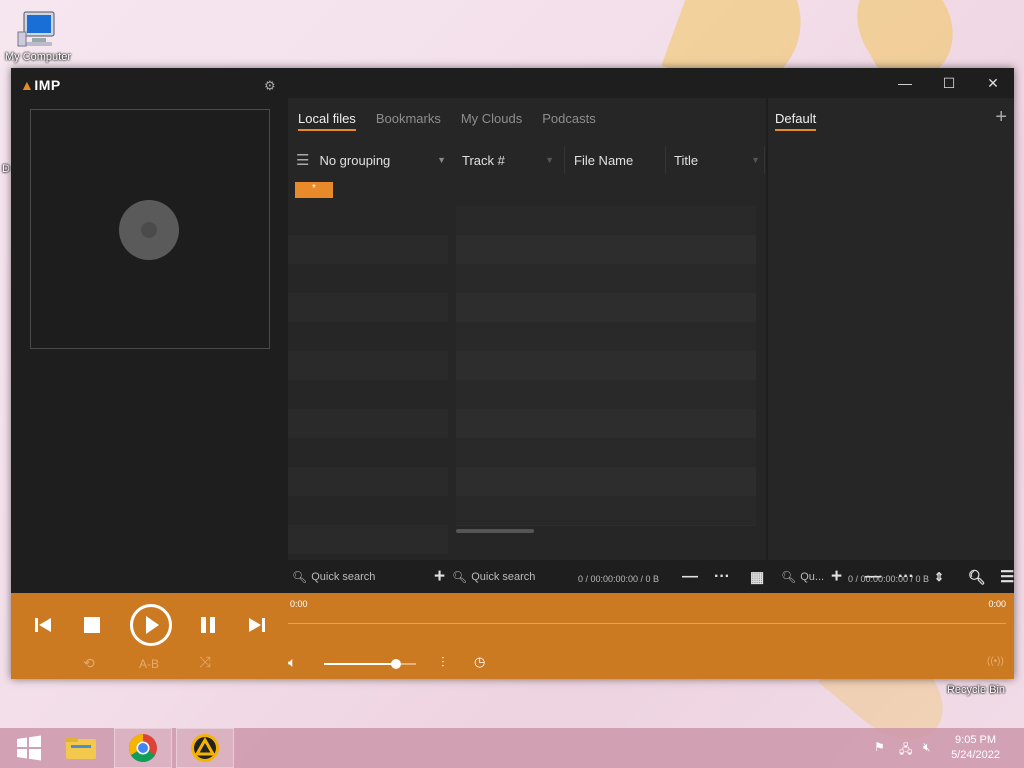  What do you see at coordinates (975, 748) in the screenshot?
I see `system-clock: 9:05 PM 5/24/2022` at bounding box center [975, 748].